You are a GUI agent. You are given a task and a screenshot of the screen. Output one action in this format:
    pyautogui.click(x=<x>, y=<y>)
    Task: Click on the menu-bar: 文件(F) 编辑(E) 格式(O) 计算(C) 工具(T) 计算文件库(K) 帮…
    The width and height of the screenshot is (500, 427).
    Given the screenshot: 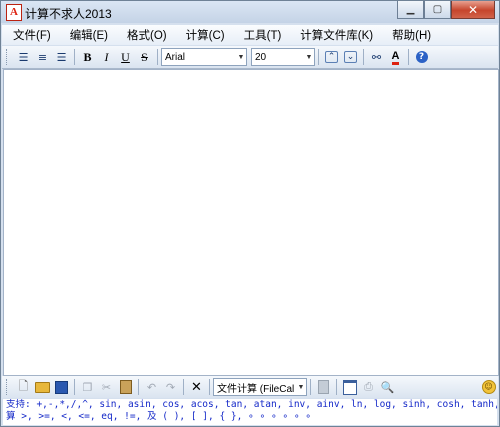 What is the action you would take?
    pyautogui.click(x=250, y=35)
    